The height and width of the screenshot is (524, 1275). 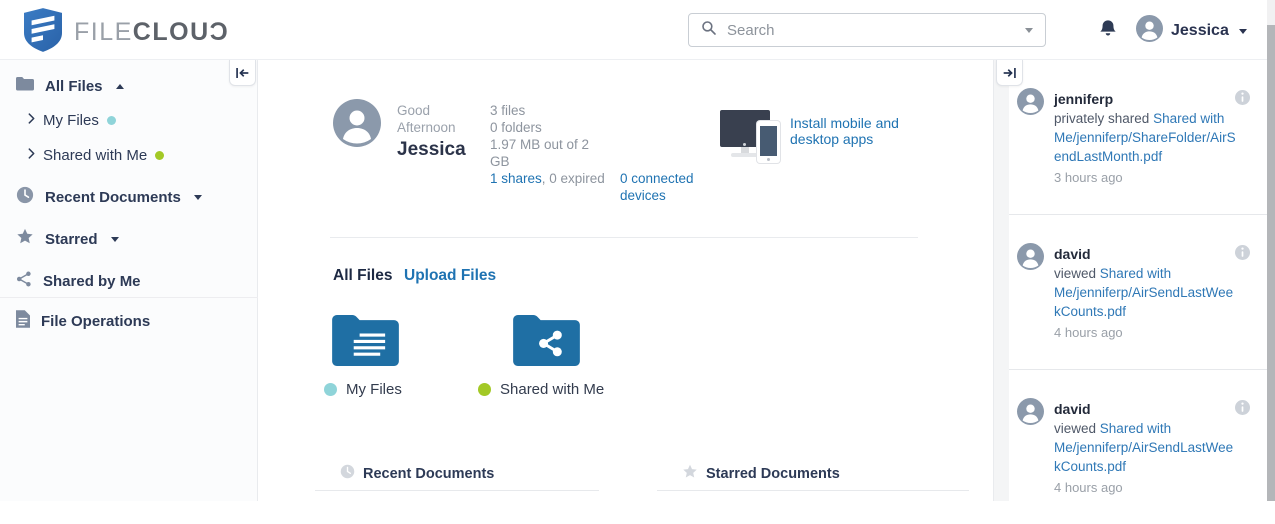 I want to click on connected-devices-link: 0 connected devices, so click(x=657, y=187).